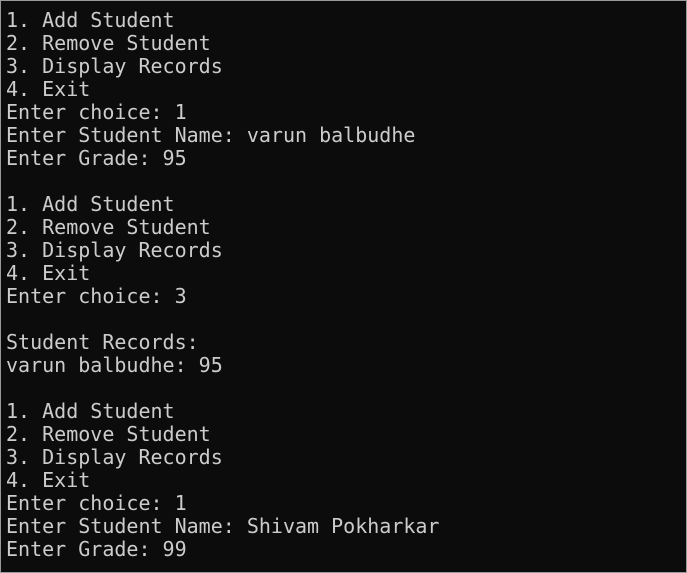 The height and width of the screenshot is (573, 687). What do you see at coordinates (114, 365) in the screenshot?
I see `terminal-line: varun balbudhe: 95` at bounding box center [114, 365].